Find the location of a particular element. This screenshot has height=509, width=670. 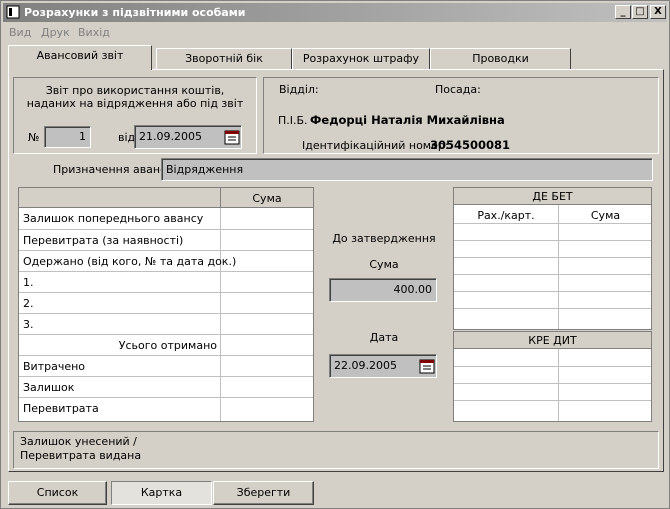

debit-sum-header: Сума is located at coordinates (605, 215).